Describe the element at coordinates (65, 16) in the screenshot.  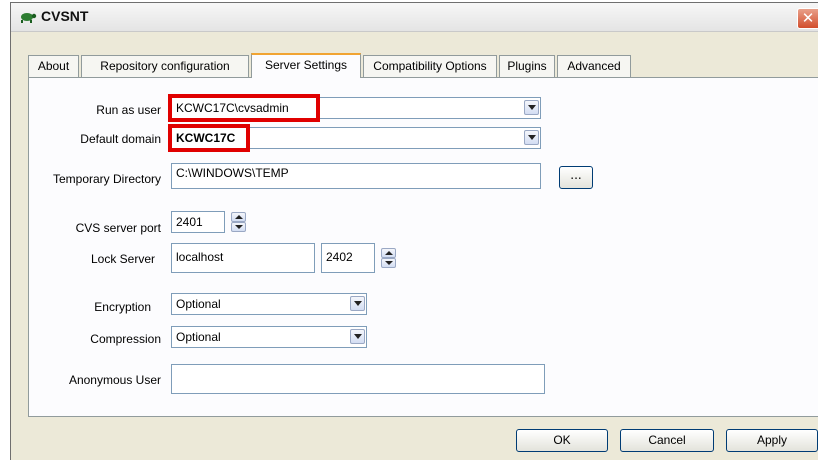
I see `window-title: CVSNT` at that location.